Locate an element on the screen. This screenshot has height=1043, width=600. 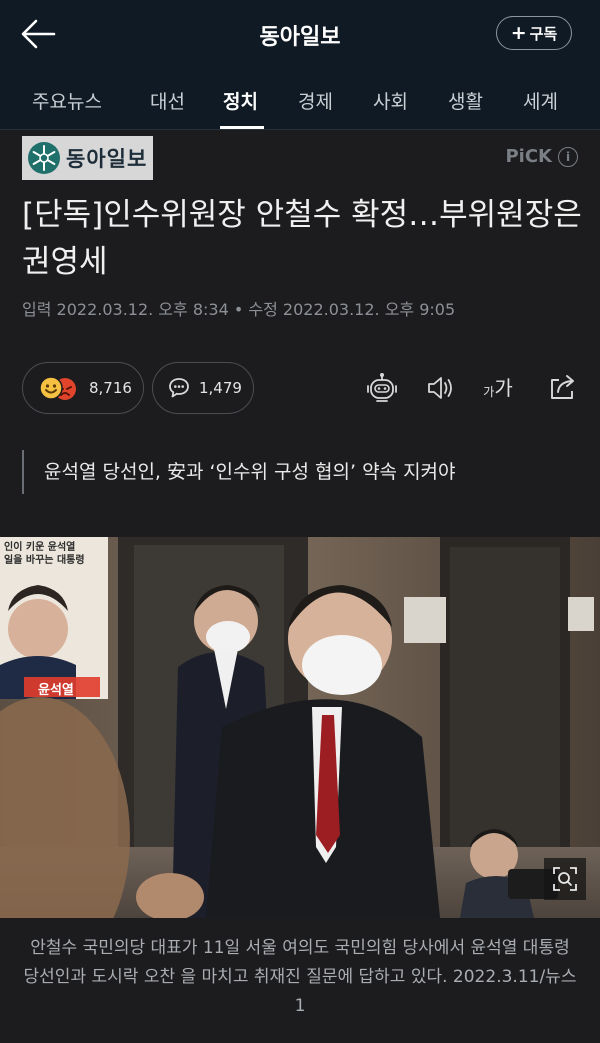
share-icon is located at coordinates (562, 387).